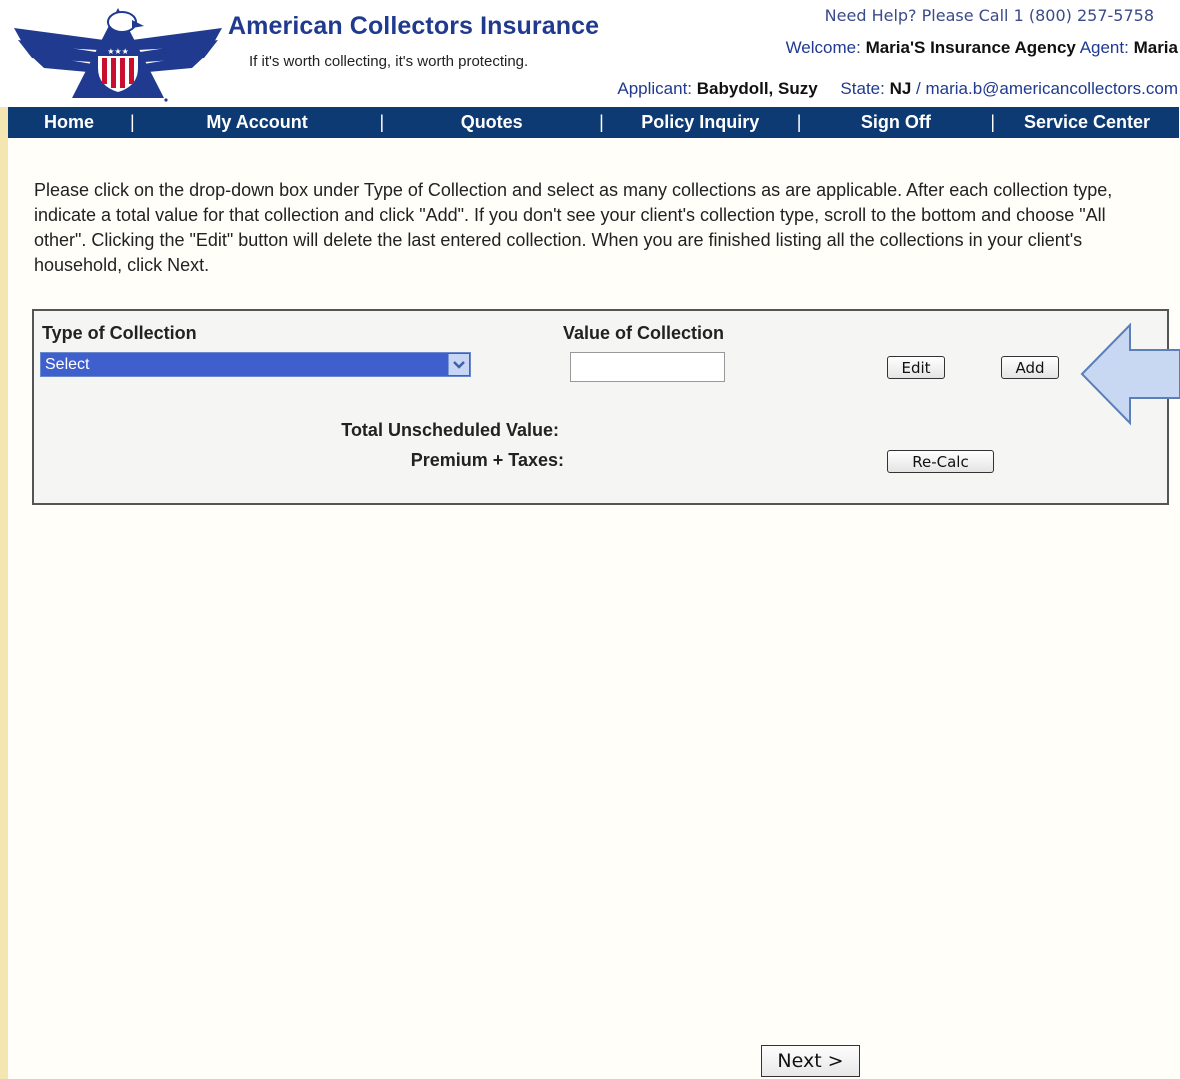  What do you see at coordinates (450, 430) in the screenshot?
I see `total-unscheduled-value-label: Total Unscheduled Value:` at bounding box center [450, 430].